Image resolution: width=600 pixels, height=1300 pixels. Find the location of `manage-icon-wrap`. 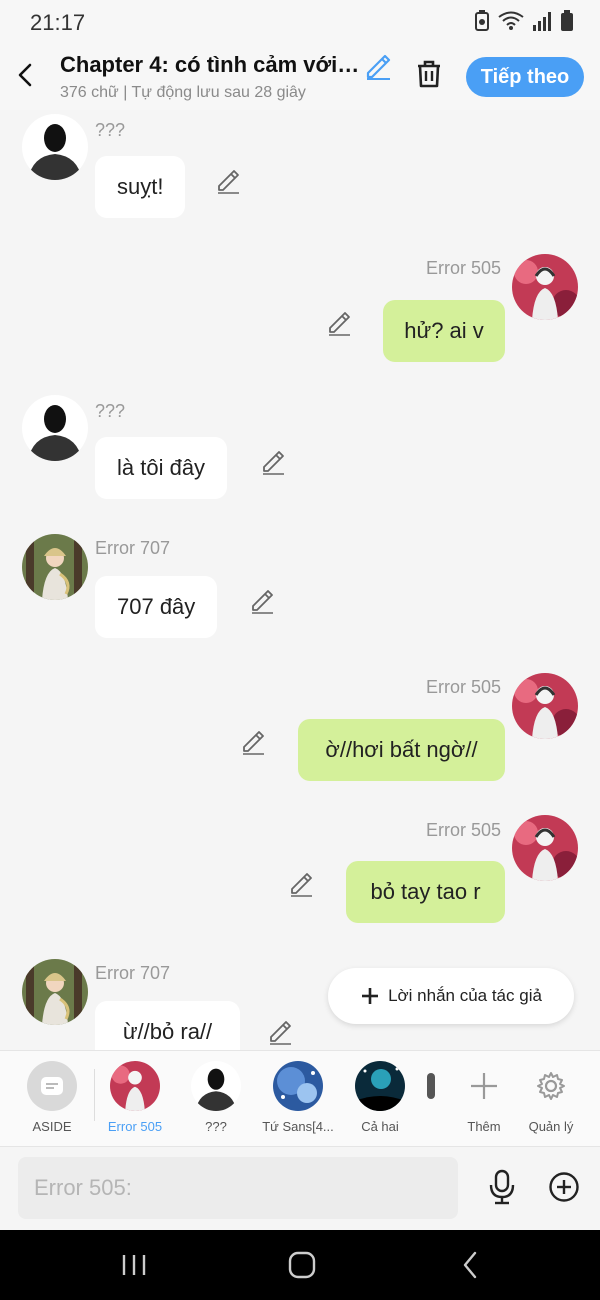

manage-icon-wrap is located at coordinates (551, 1086).